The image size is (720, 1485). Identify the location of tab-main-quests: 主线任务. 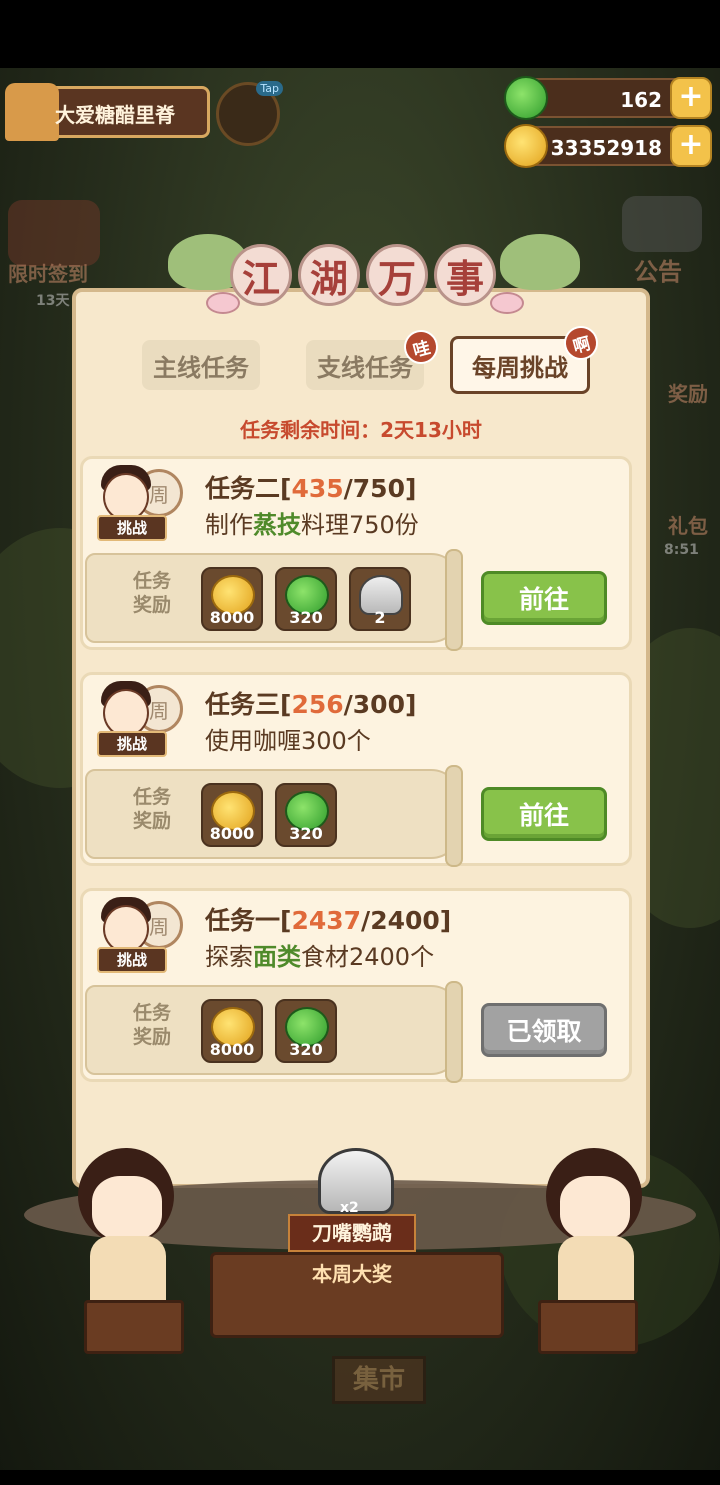
(201, 365).